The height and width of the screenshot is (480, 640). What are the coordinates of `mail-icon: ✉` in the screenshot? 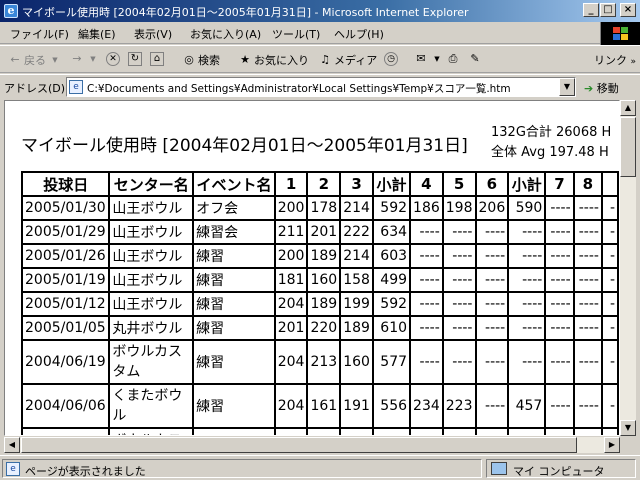 It's located at (421, 58).